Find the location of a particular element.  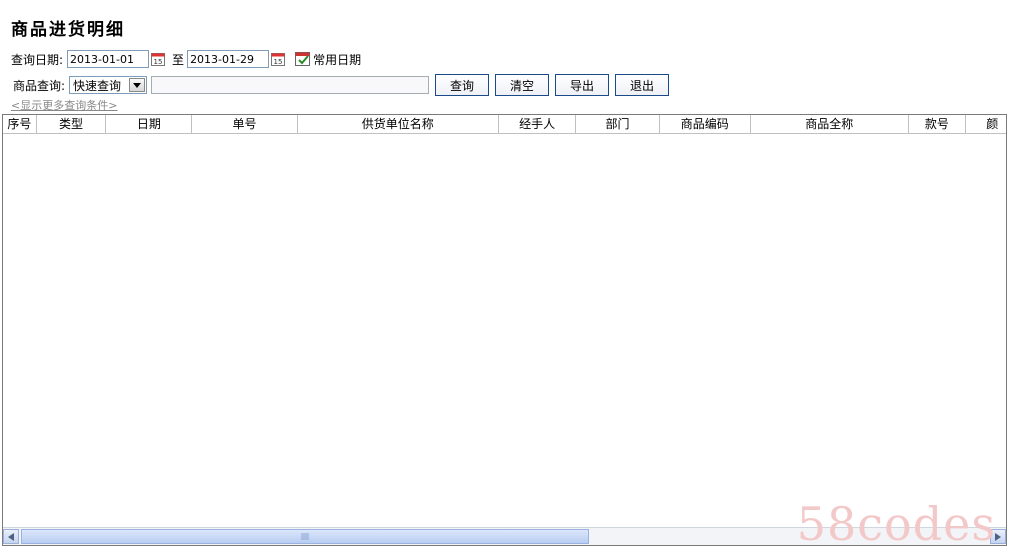

column-header: 经手人 is located at coordinates (538, 124).